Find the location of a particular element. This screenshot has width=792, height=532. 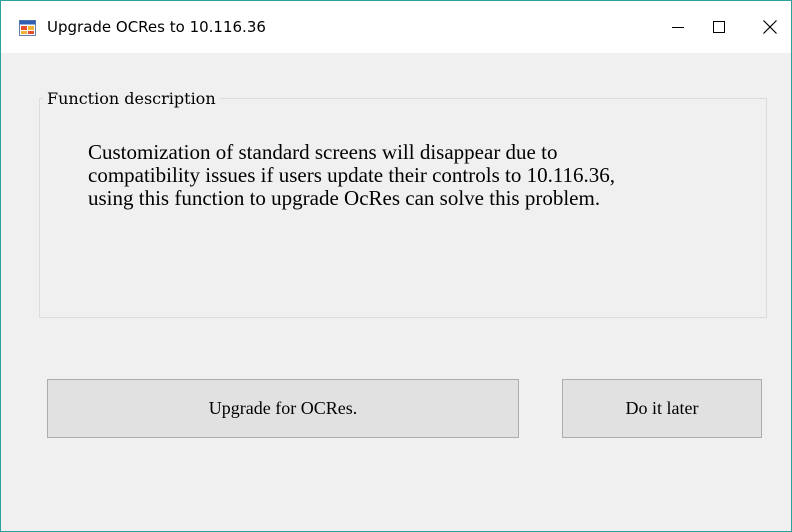

maximize-icon is located at coordinates (719, 27).